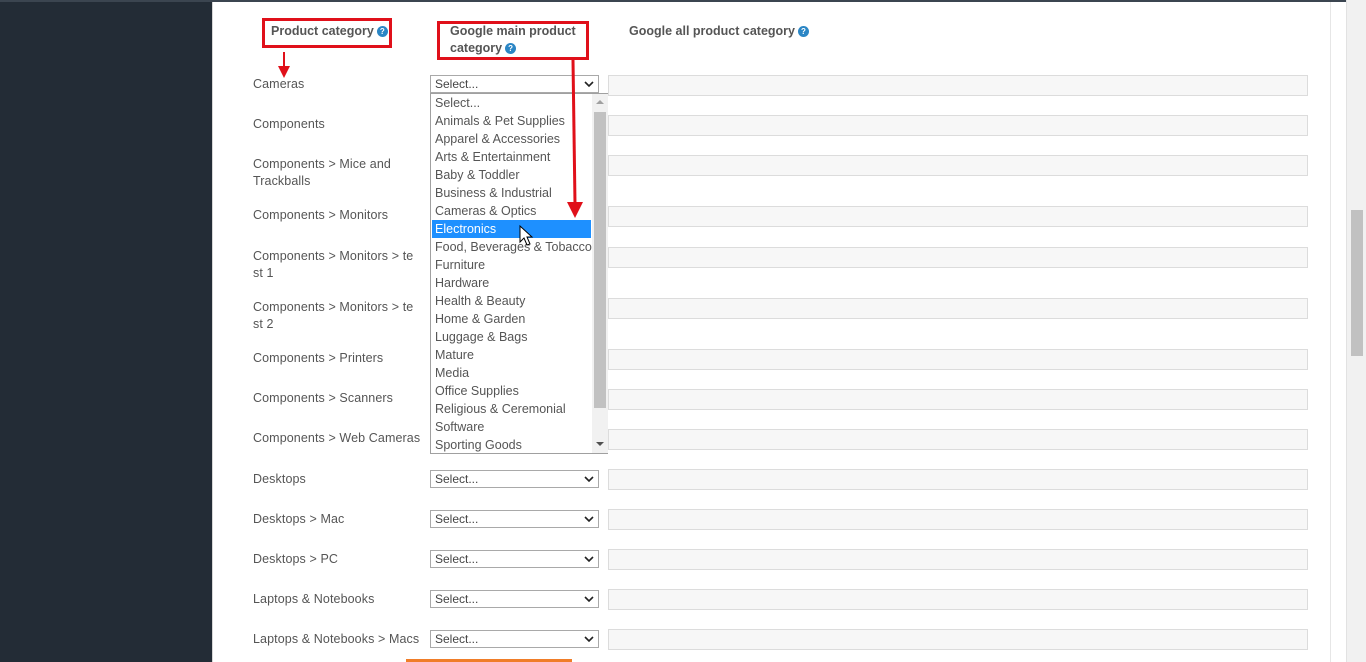 This screenshot has height=662, width=1366. What do you see at coordinates (284, 65) in the screenshot?
I see `red-arrow-down-small-icon` at bounding box center [284, 65].